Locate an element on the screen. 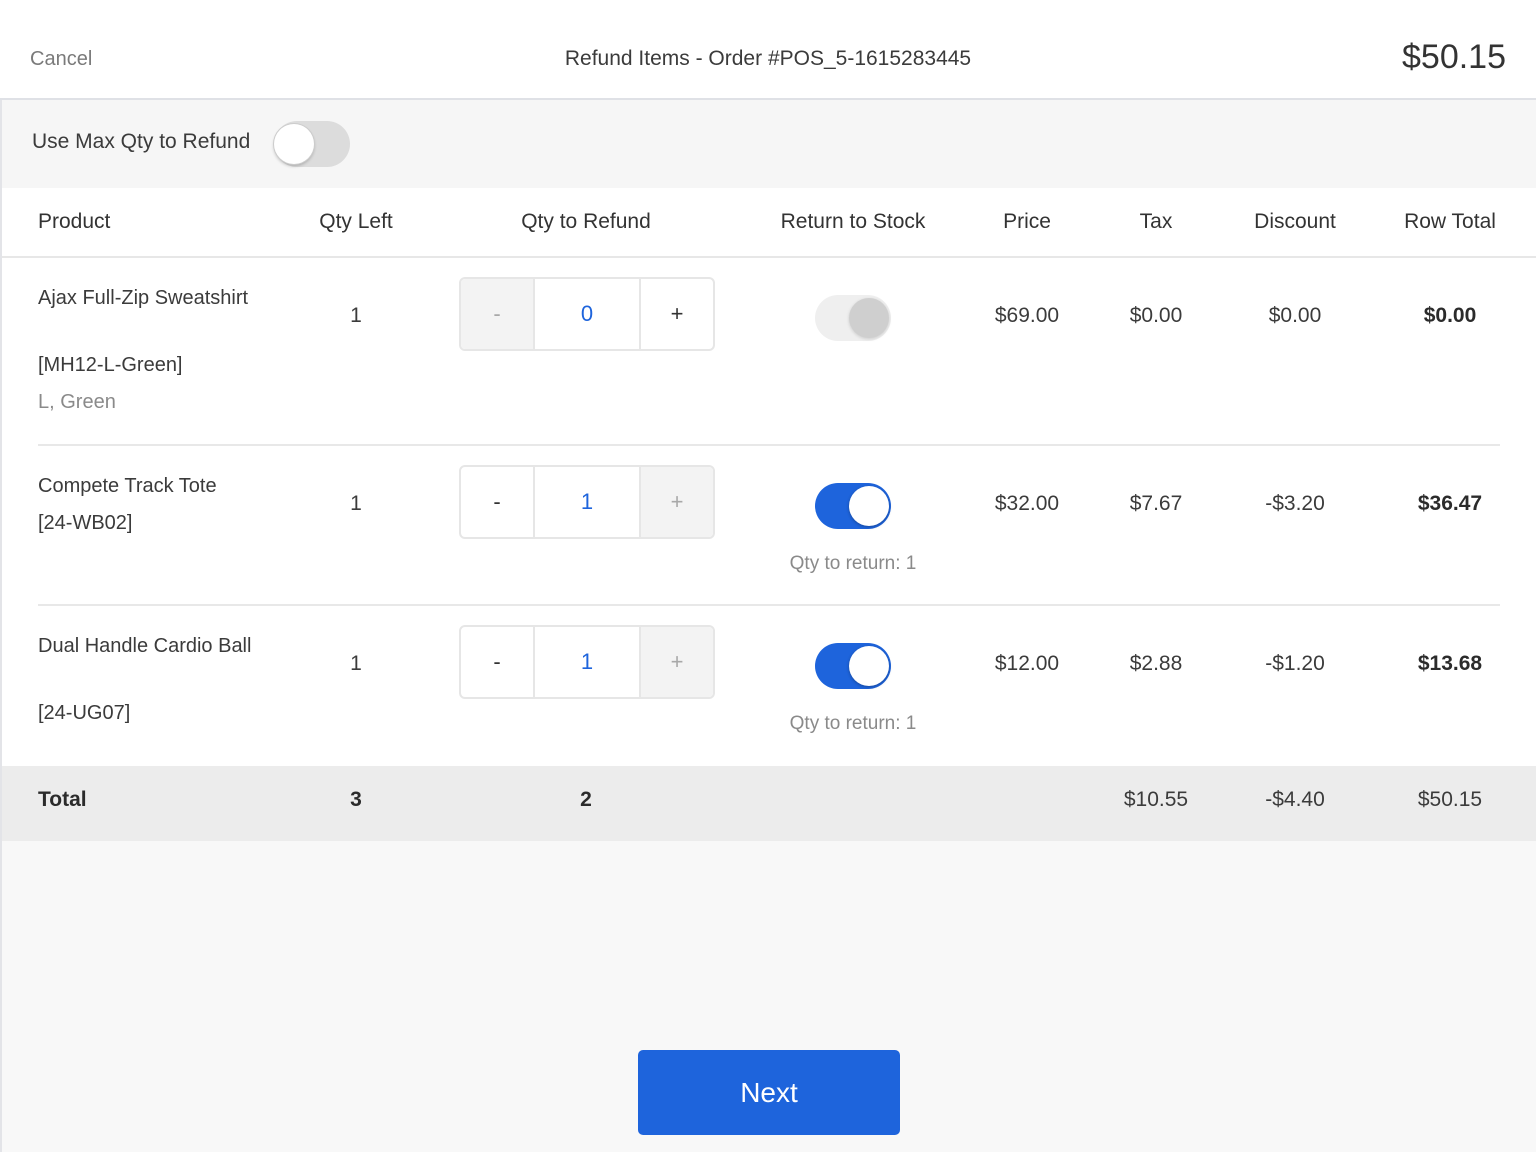 This screenshot has width=1536, height=1152. column-header-discount: Discount is located at coordinates (1295, 221).